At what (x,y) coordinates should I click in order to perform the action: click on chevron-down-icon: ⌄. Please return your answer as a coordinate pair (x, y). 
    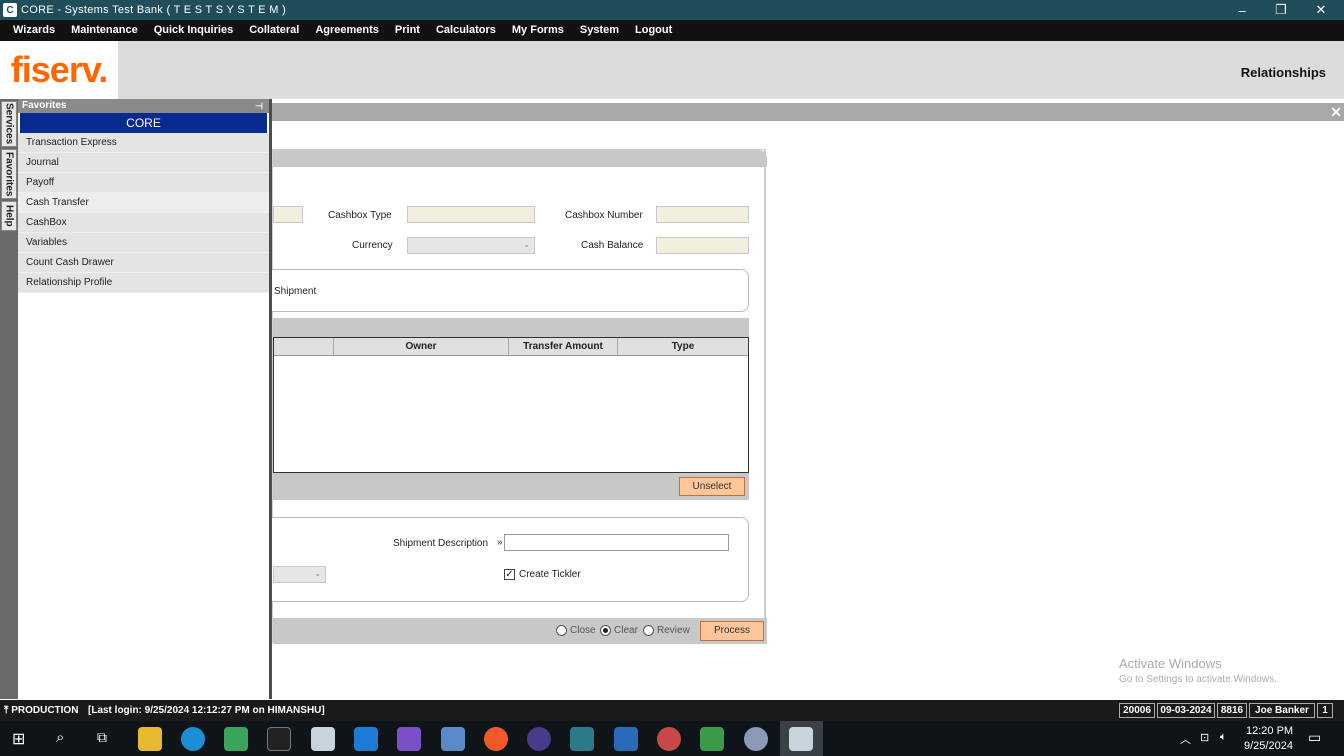
    Looking at the image, I should click on (526, 244).